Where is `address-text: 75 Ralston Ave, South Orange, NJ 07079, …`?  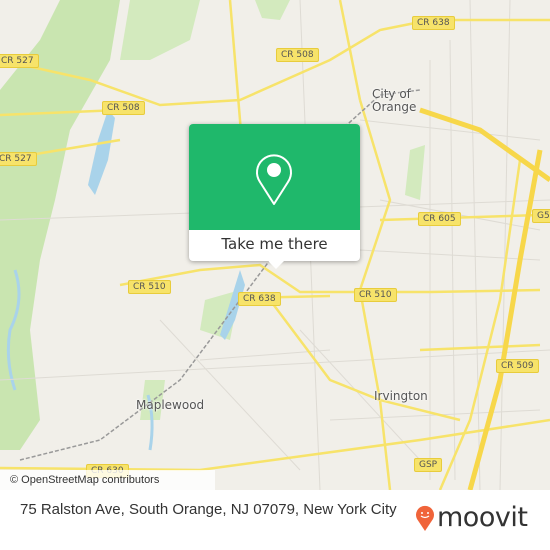 address-text: 75 Ralston Ave, South Orange, NJ 07079, … is located at coordinates (208, 509).